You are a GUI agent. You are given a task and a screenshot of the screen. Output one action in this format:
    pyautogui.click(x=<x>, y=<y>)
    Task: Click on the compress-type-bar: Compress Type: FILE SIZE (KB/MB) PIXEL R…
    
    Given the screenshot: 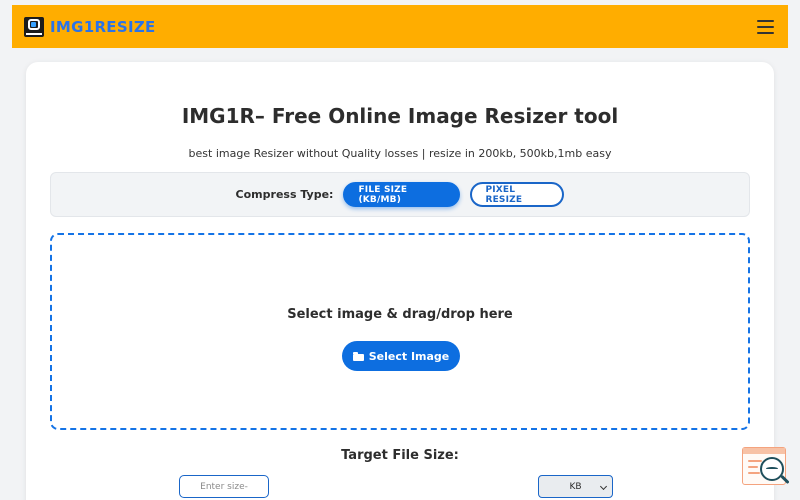 What is the action you would take?
    pyautogui.click(x=400, y=194)
    